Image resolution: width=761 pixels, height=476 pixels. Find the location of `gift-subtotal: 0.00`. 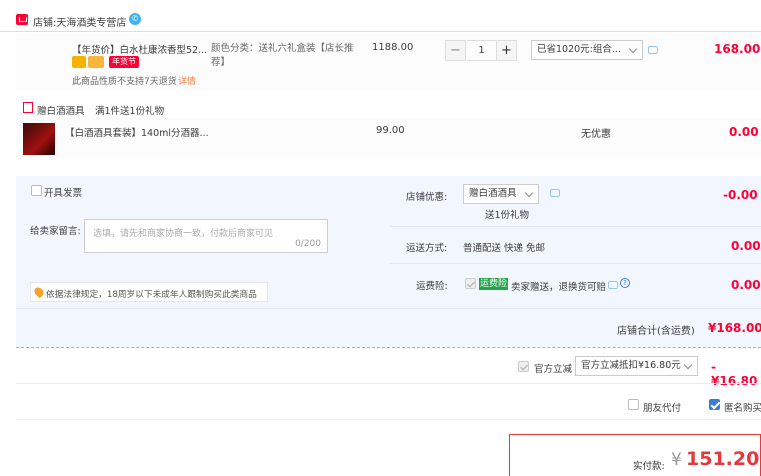

gift-subtotal: 0.00 is located at coordinates (744, 132).